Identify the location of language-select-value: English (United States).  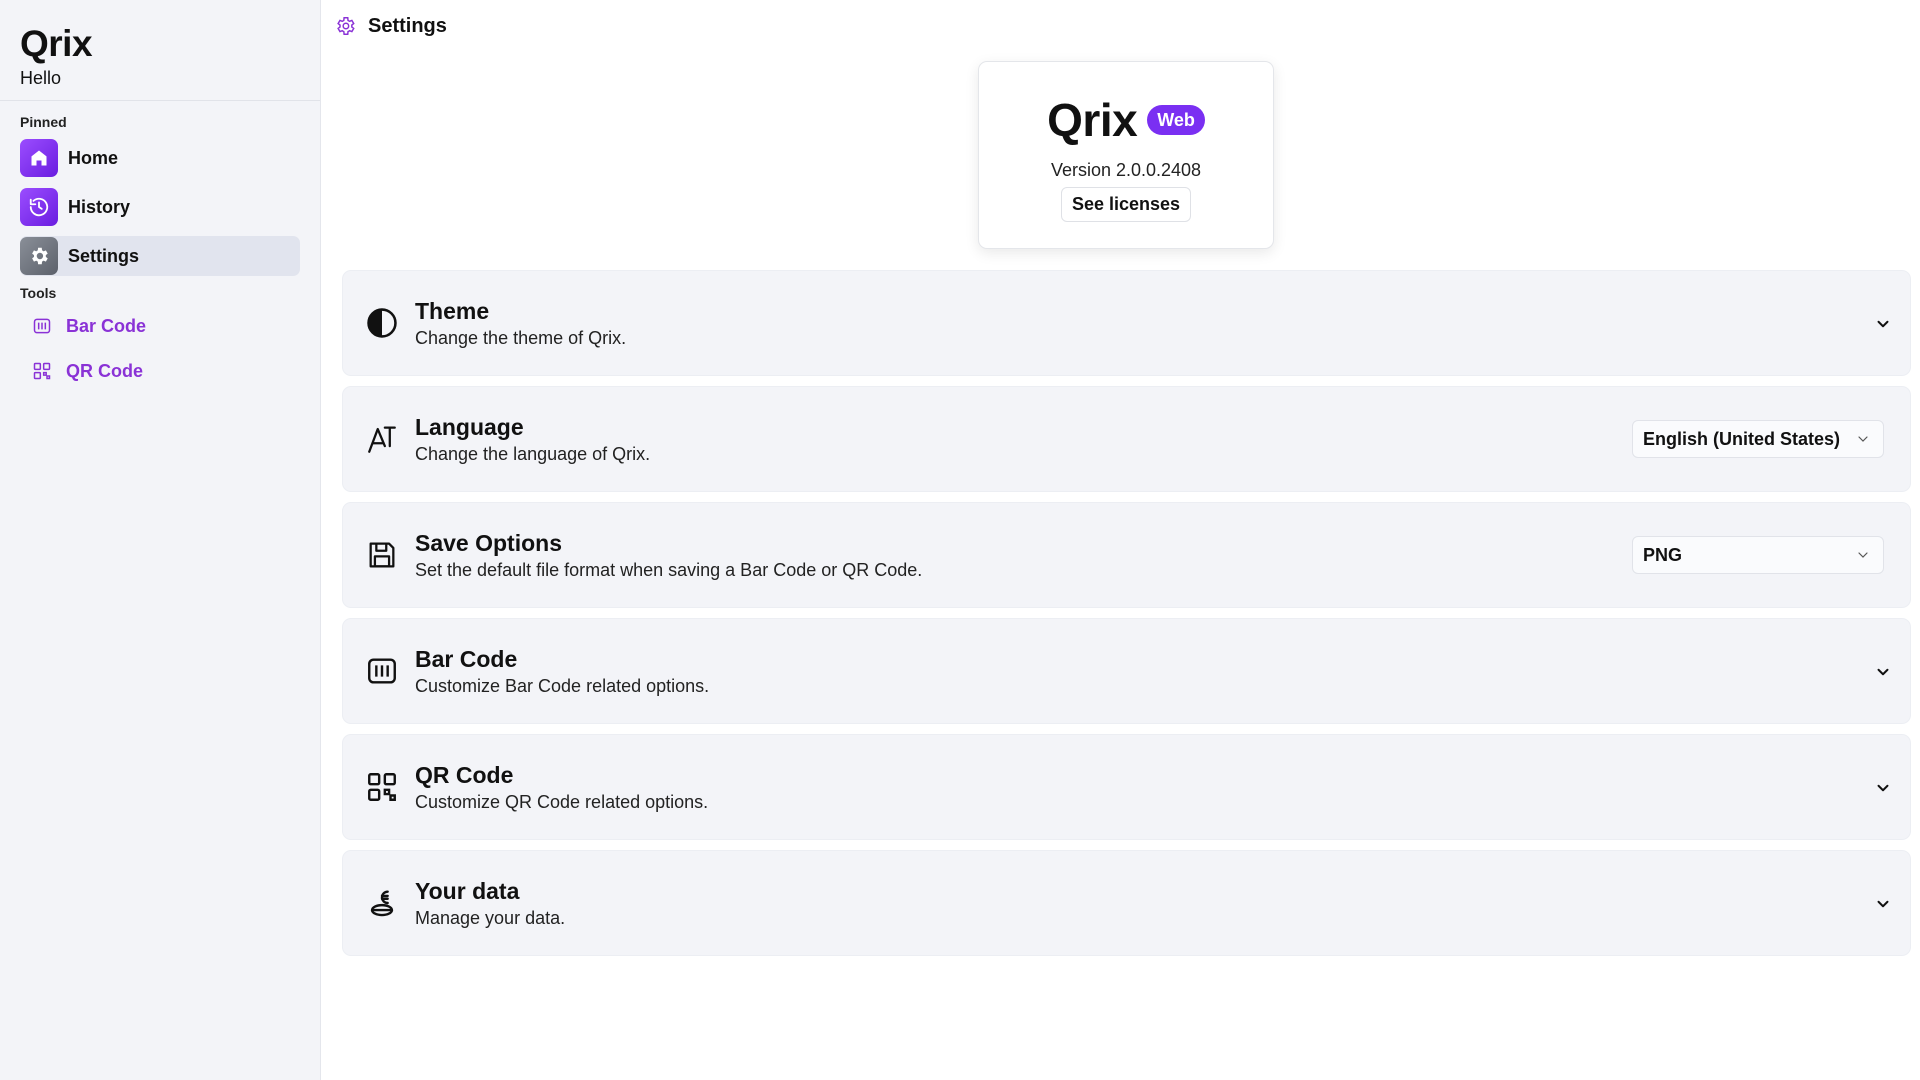
(1742, 438).